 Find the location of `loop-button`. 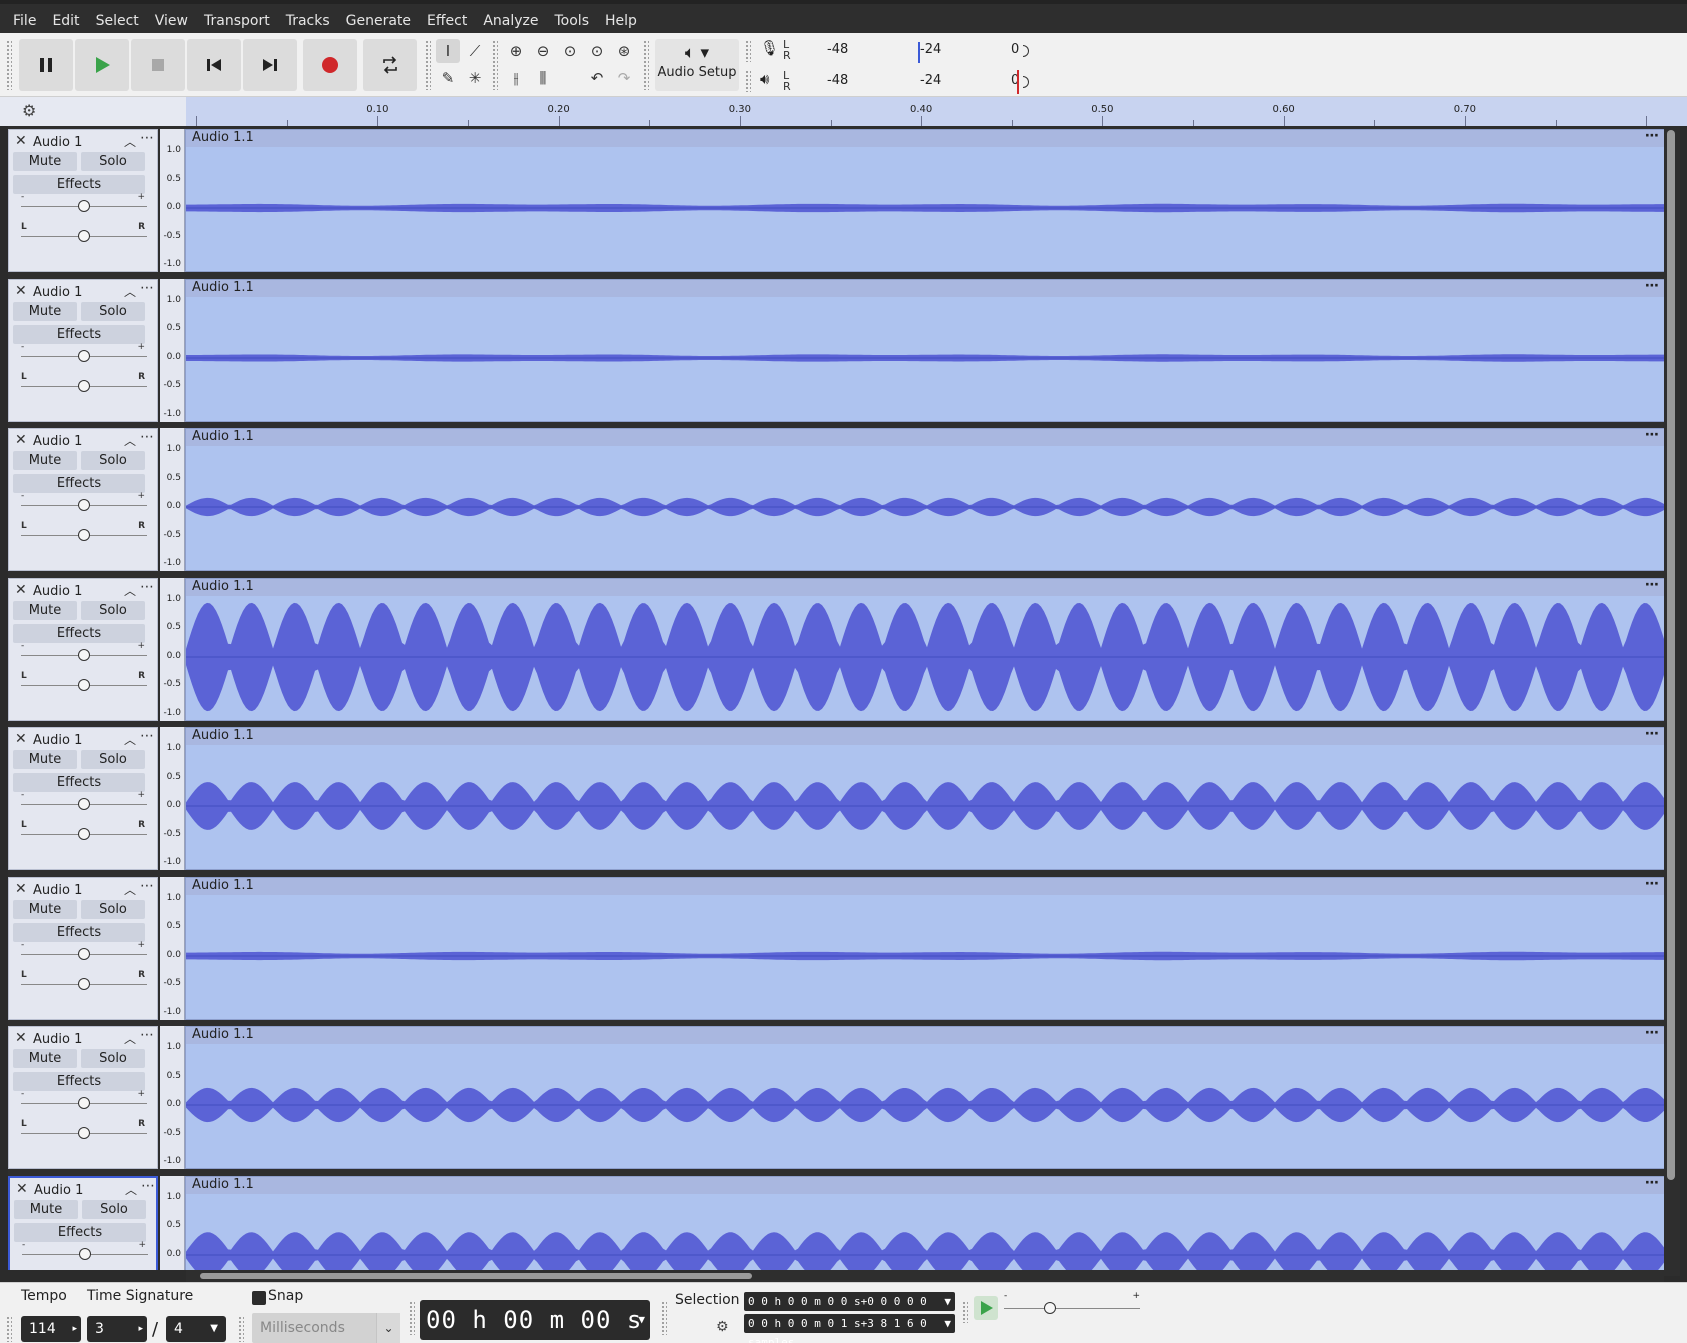

loop-button is located at coordinates (390, 65).